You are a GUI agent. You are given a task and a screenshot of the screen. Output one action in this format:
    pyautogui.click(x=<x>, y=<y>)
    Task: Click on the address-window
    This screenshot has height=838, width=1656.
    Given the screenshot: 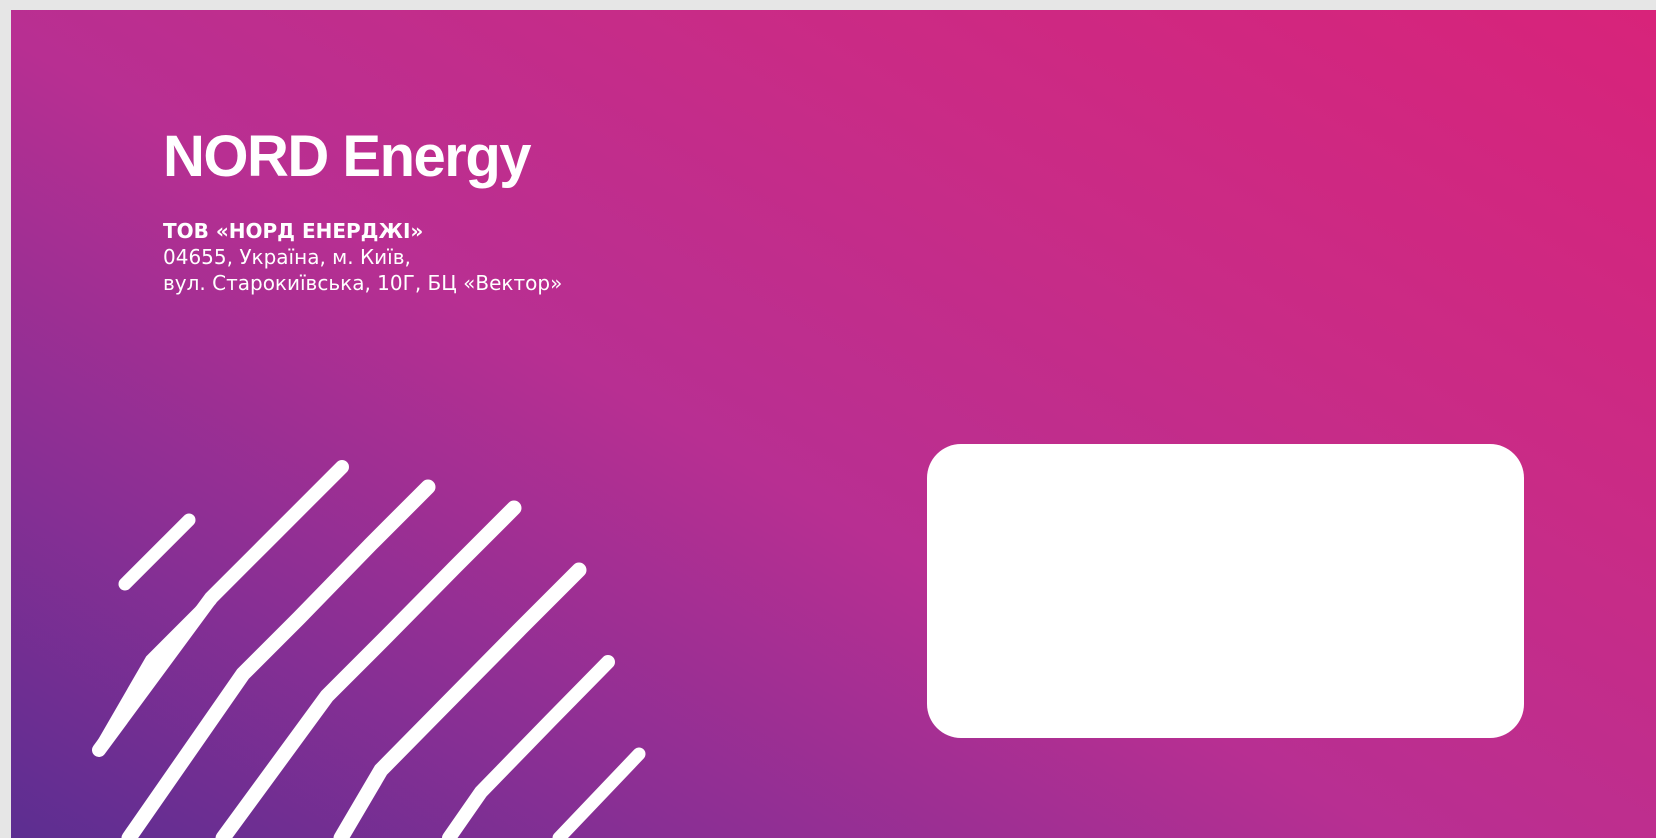 What is the action you would take?
    pyautogui.click(x=1225, y=591)
    